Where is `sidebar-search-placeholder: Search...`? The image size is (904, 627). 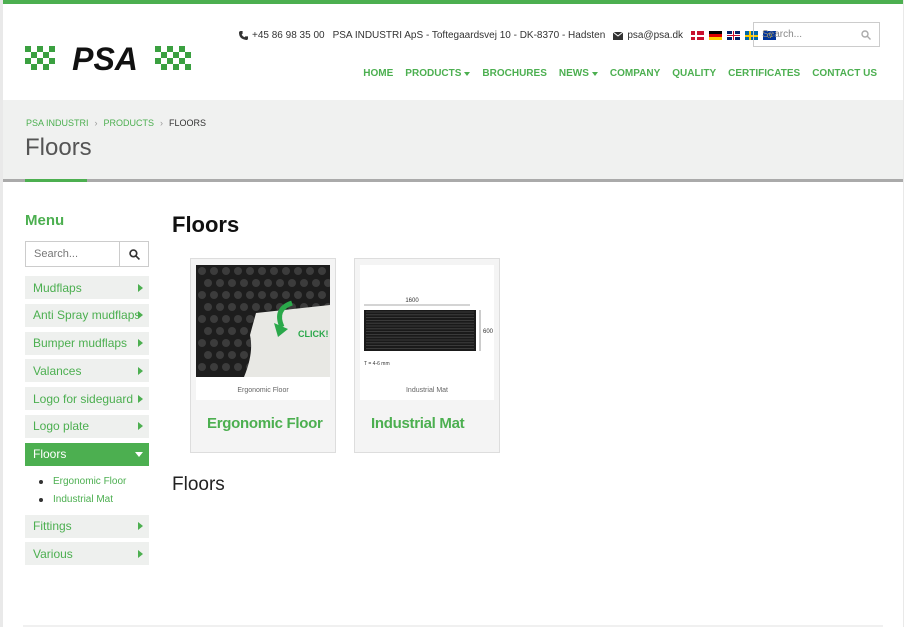 sidebar-search-placeholder: Search... is located at coordinates (73, 254).